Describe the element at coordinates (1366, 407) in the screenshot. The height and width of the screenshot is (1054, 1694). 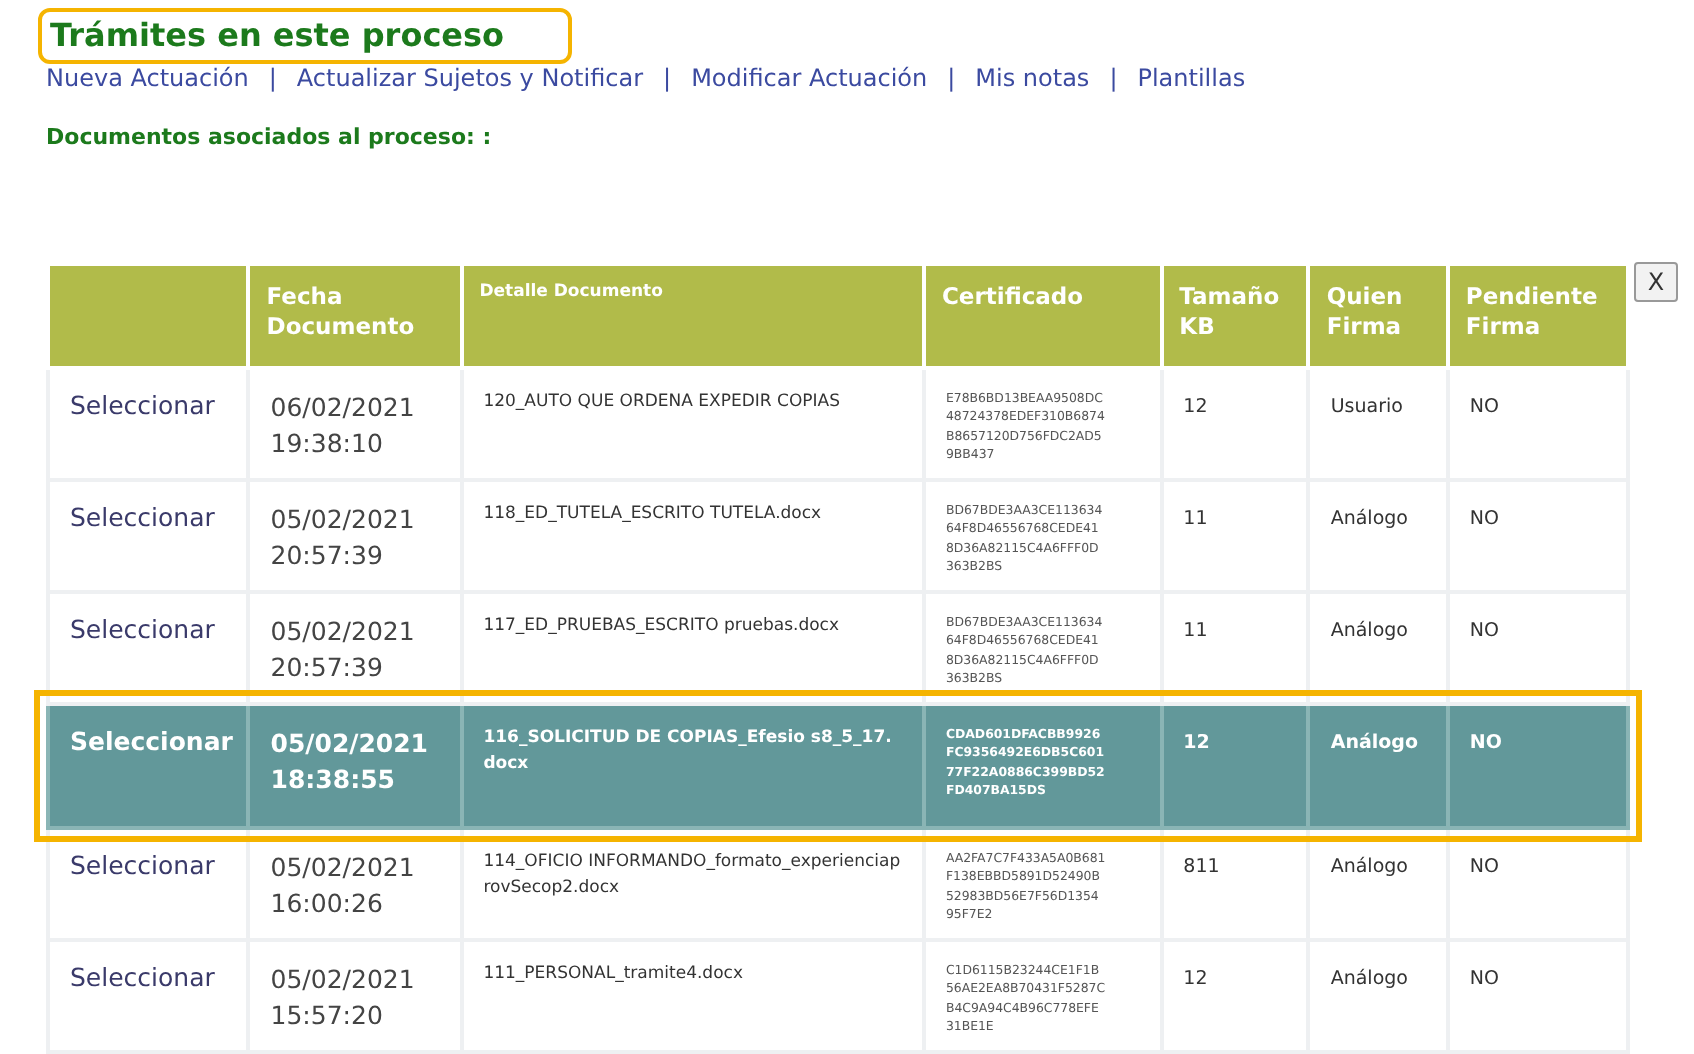
I see `signer-text: Usuario` at that location.